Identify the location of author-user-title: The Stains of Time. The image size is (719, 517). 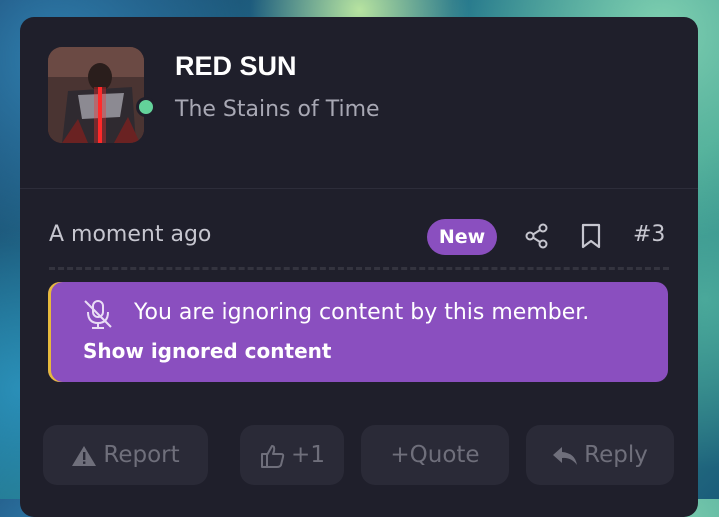
(277, 109).